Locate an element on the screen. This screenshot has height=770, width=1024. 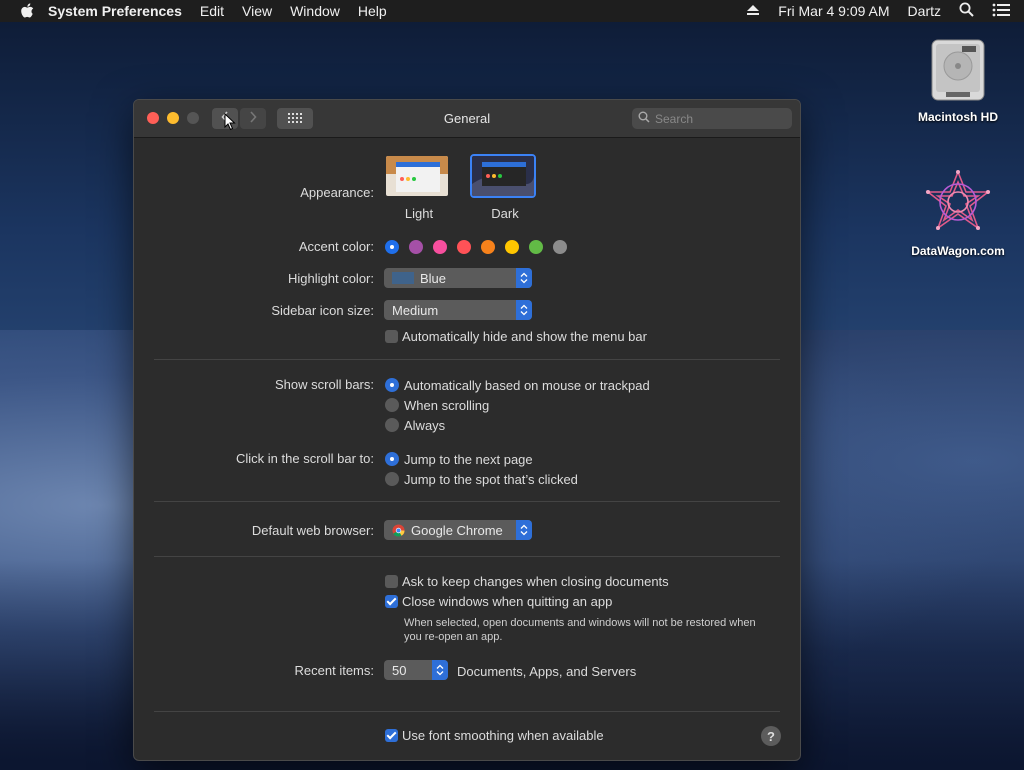
default-browser-value: Google Chrome is located at coordinates (457, 530).